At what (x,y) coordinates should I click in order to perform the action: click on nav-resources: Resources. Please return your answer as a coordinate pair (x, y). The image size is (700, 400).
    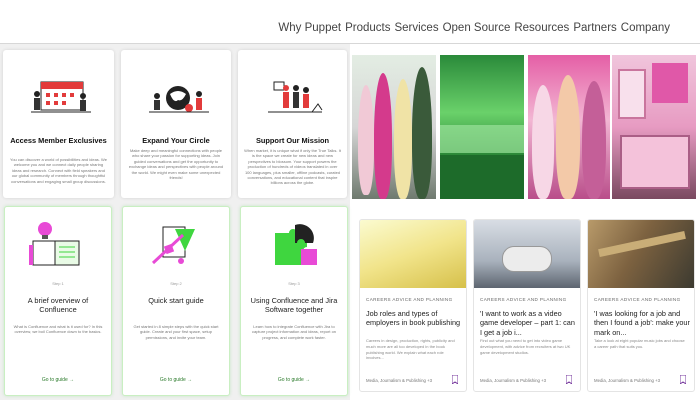
    Looking at the image, I should click on (541, 28).